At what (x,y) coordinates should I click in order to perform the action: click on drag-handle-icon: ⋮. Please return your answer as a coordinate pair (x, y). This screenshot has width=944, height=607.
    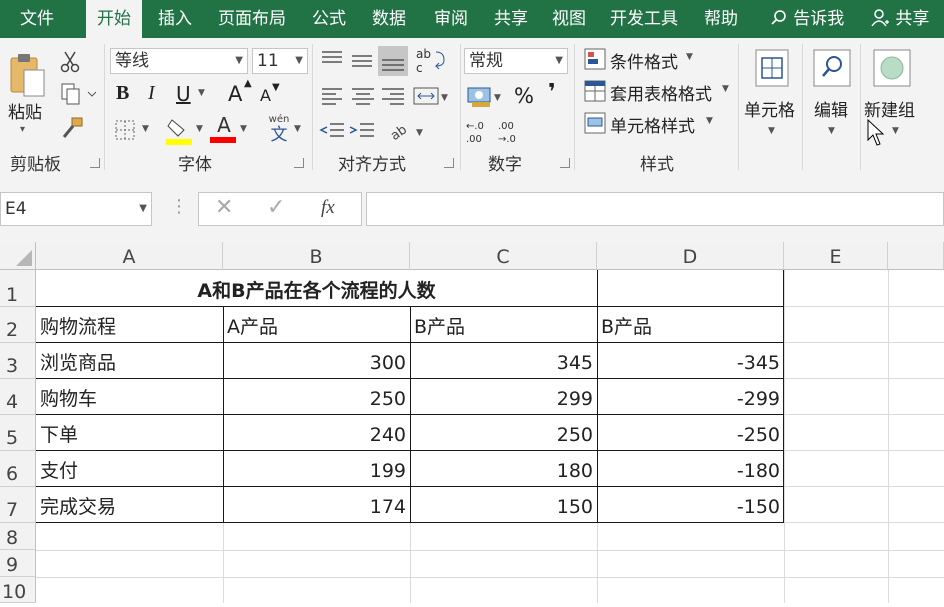
    Looking at the image, I should click on (179, 206).